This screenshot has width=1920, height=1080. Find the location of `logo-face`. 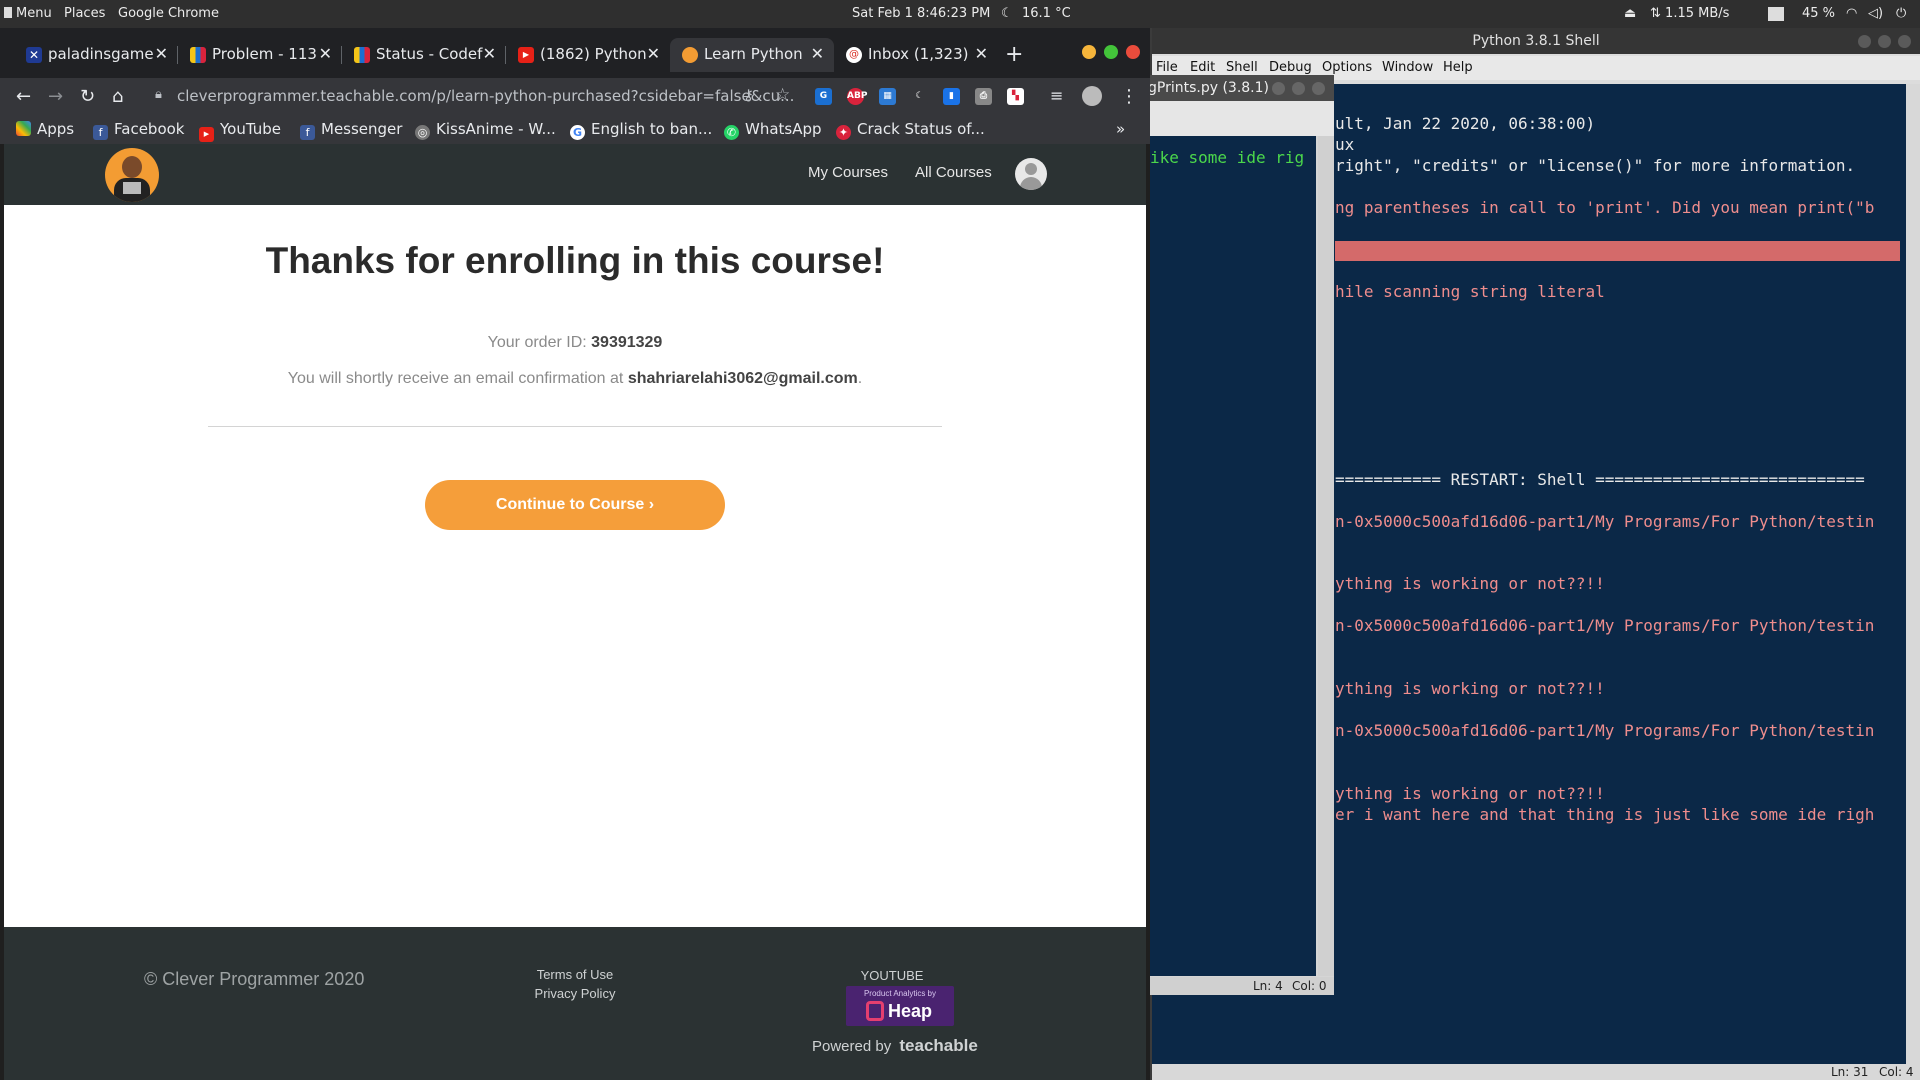

logo-face is located at coordinates (132, 167).